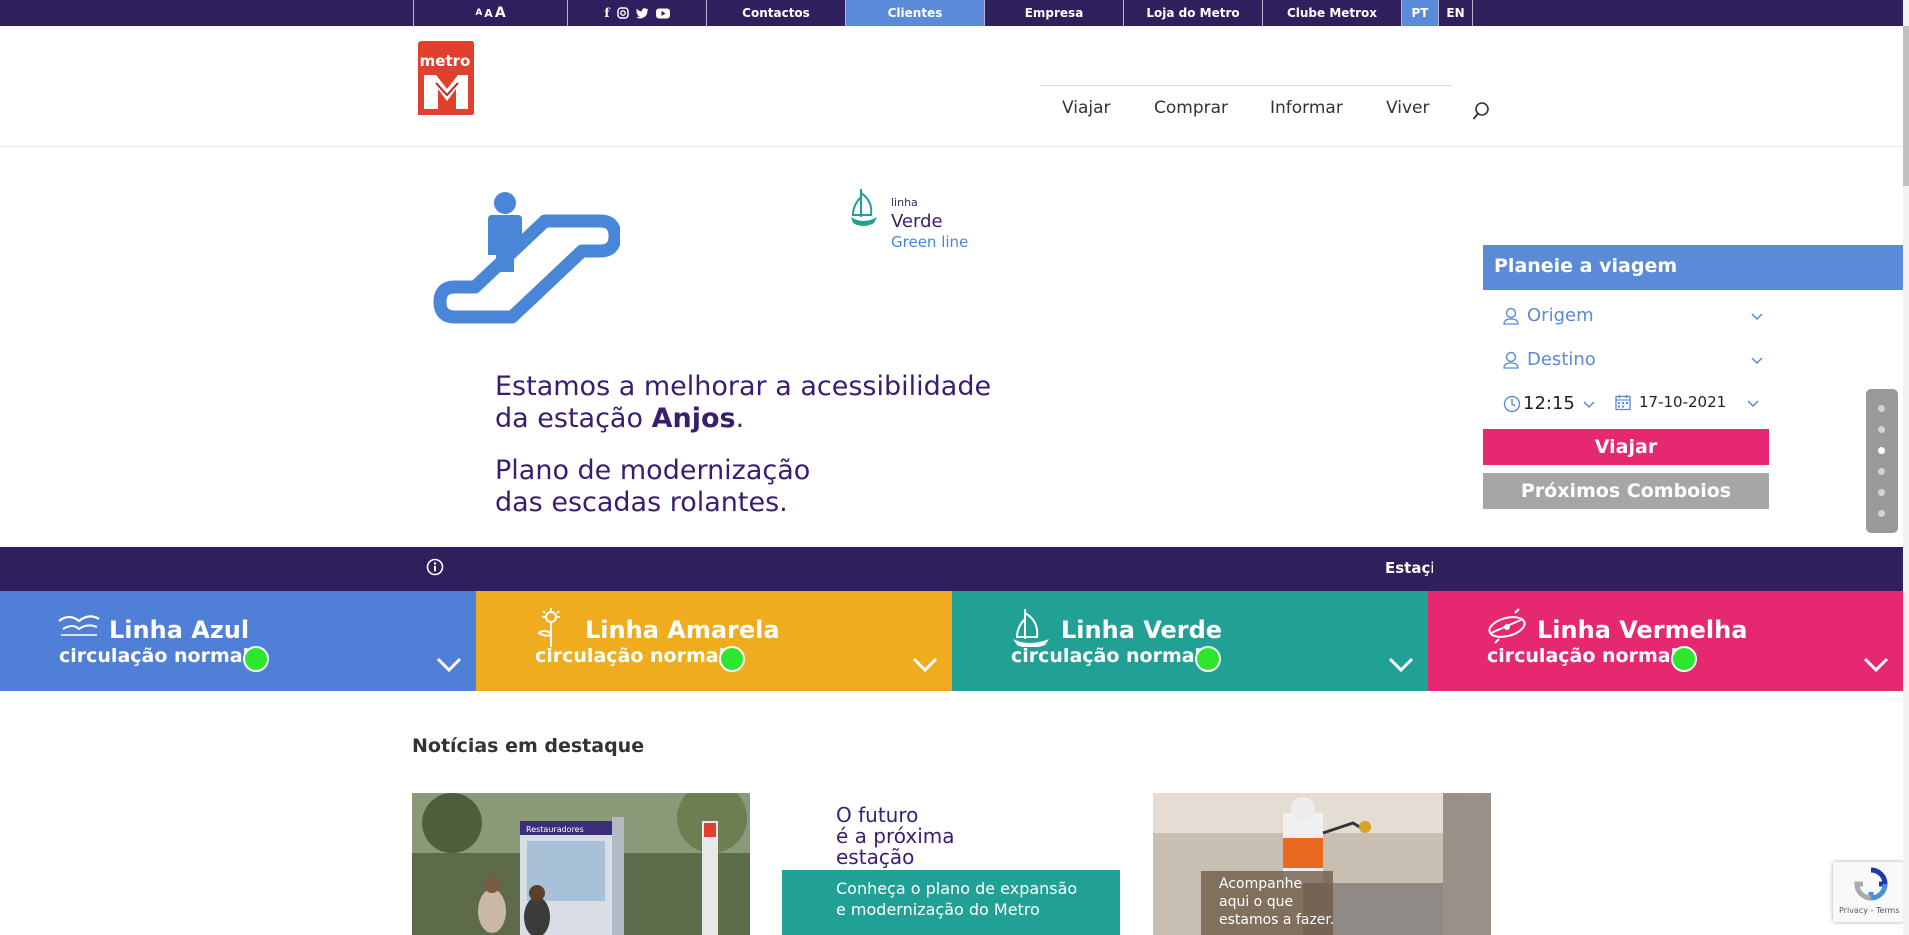  What do you see at coordinates (875, 857) in the screenshot?
I see `news-card-2-headline-3: estação` at bounding box center [875, 857].